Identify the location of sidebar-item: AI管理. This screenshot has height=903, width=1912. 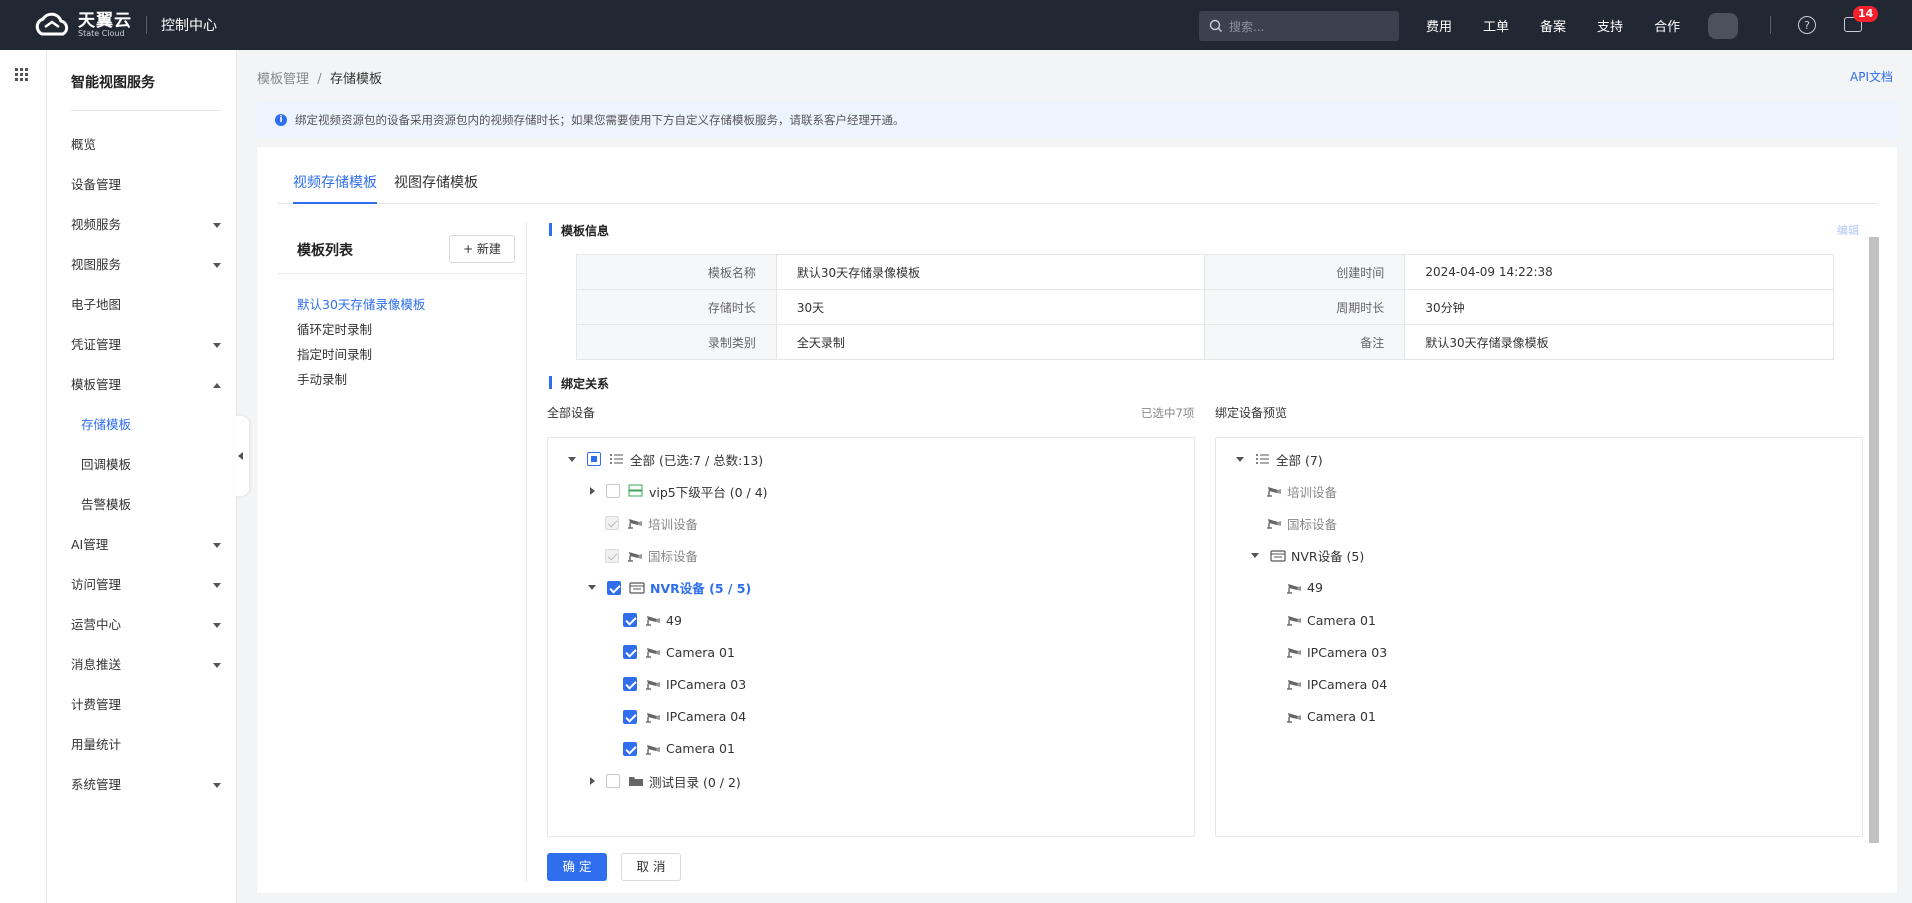
(146, 545).